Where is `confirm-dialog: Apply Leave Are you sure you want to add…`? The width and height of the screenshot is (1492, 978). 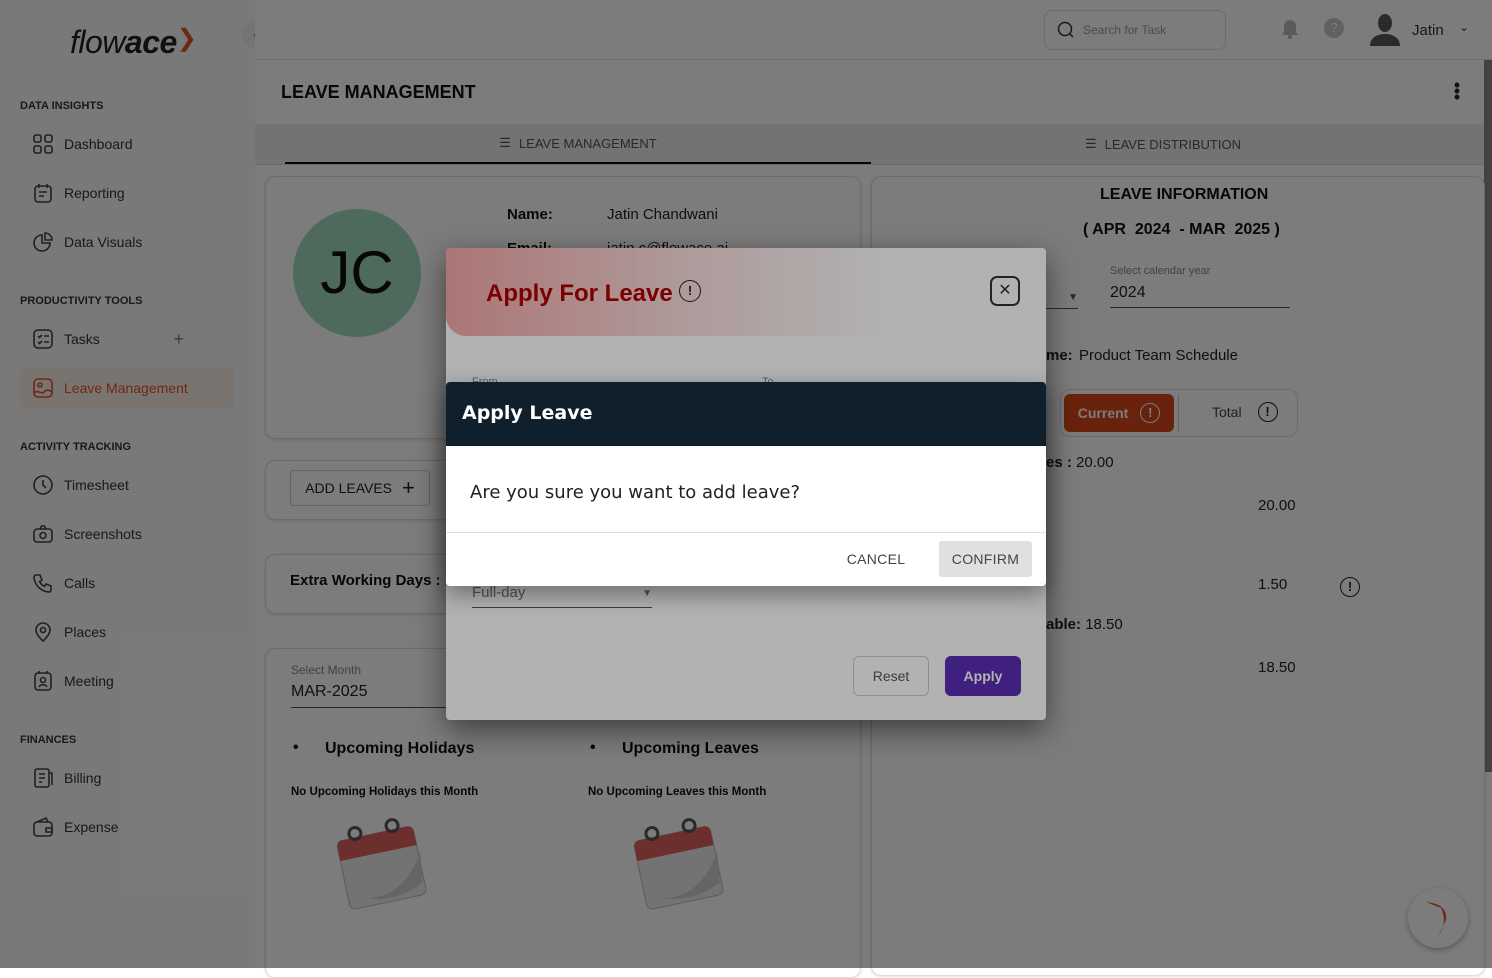
confirm-dialog: Apply Leave Are you sure you want to add… is located at coordinates (746, 484).